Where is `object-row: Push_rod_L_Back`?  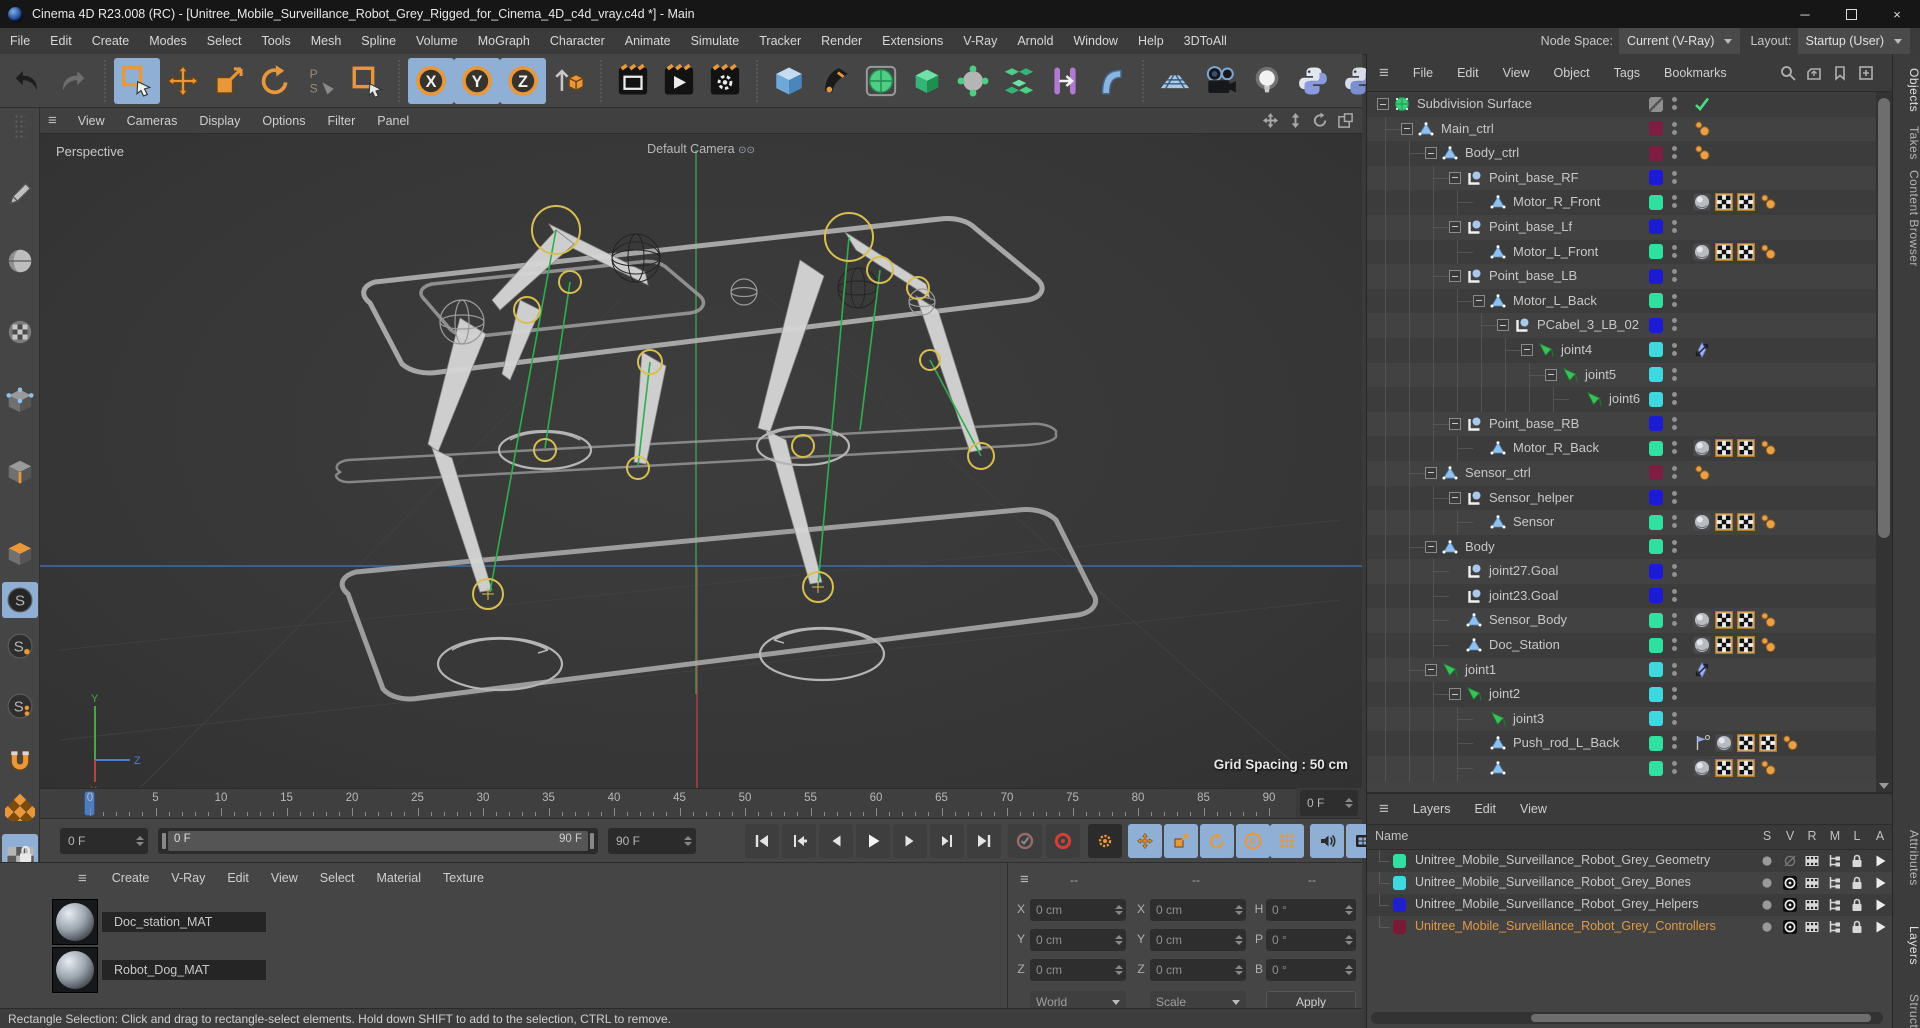
object-row: Push_rod_L_Back is located at coordinates (1622, 744).